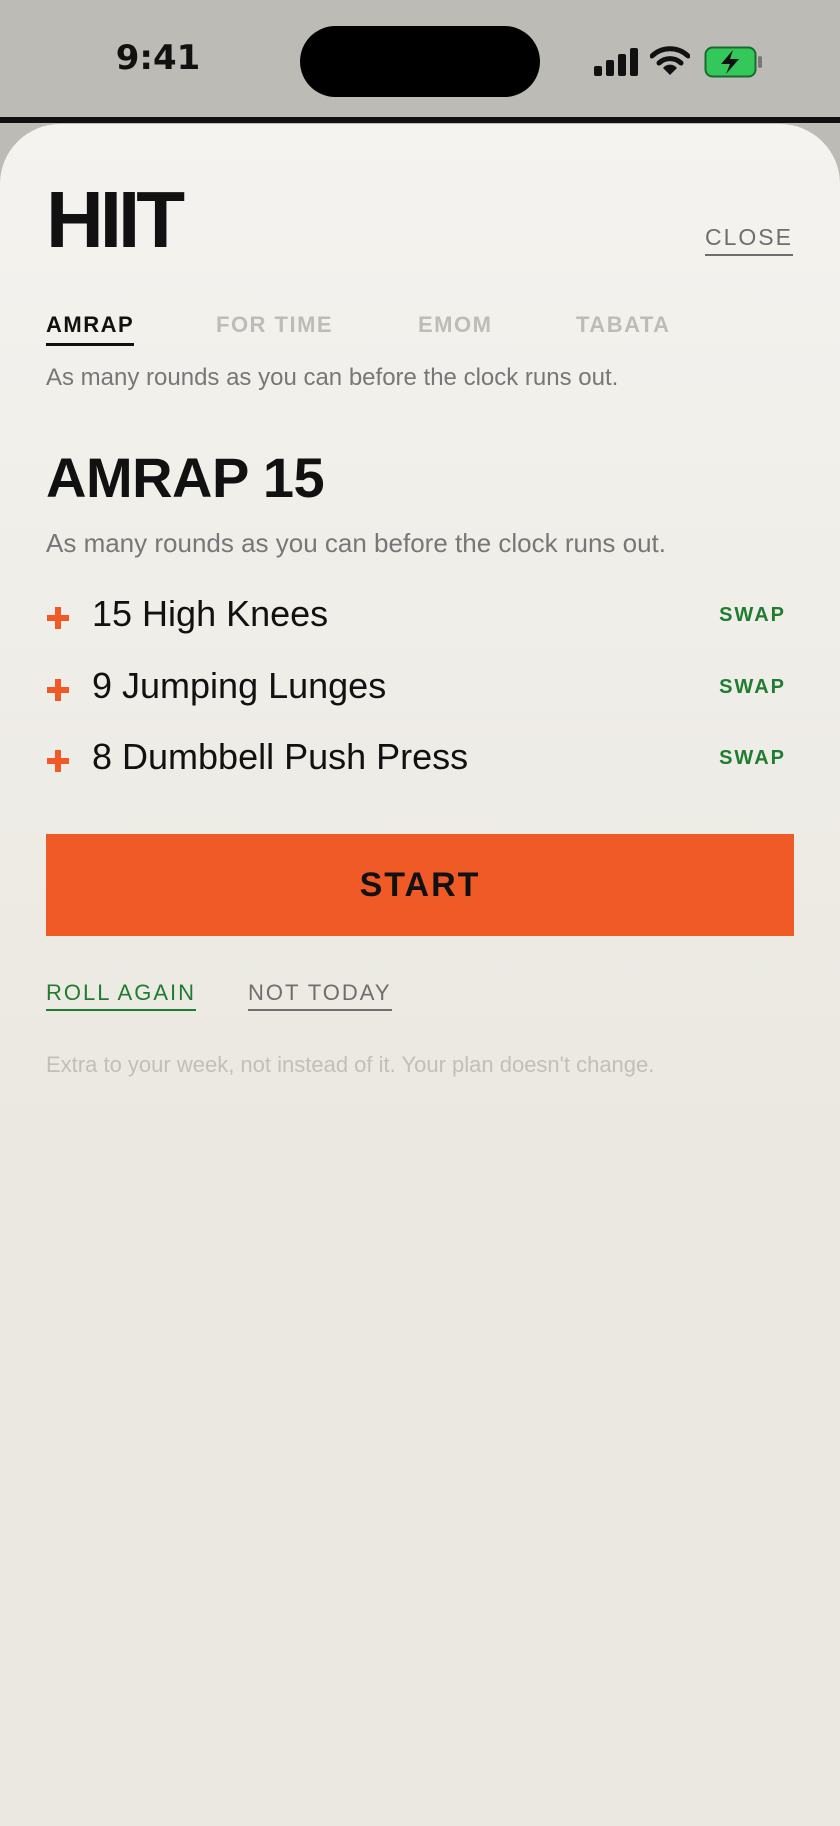 The image size is (840, 1826). Describe the element at coordinates (420, 885) in the screenshot. I see `start-button: START` at that location.